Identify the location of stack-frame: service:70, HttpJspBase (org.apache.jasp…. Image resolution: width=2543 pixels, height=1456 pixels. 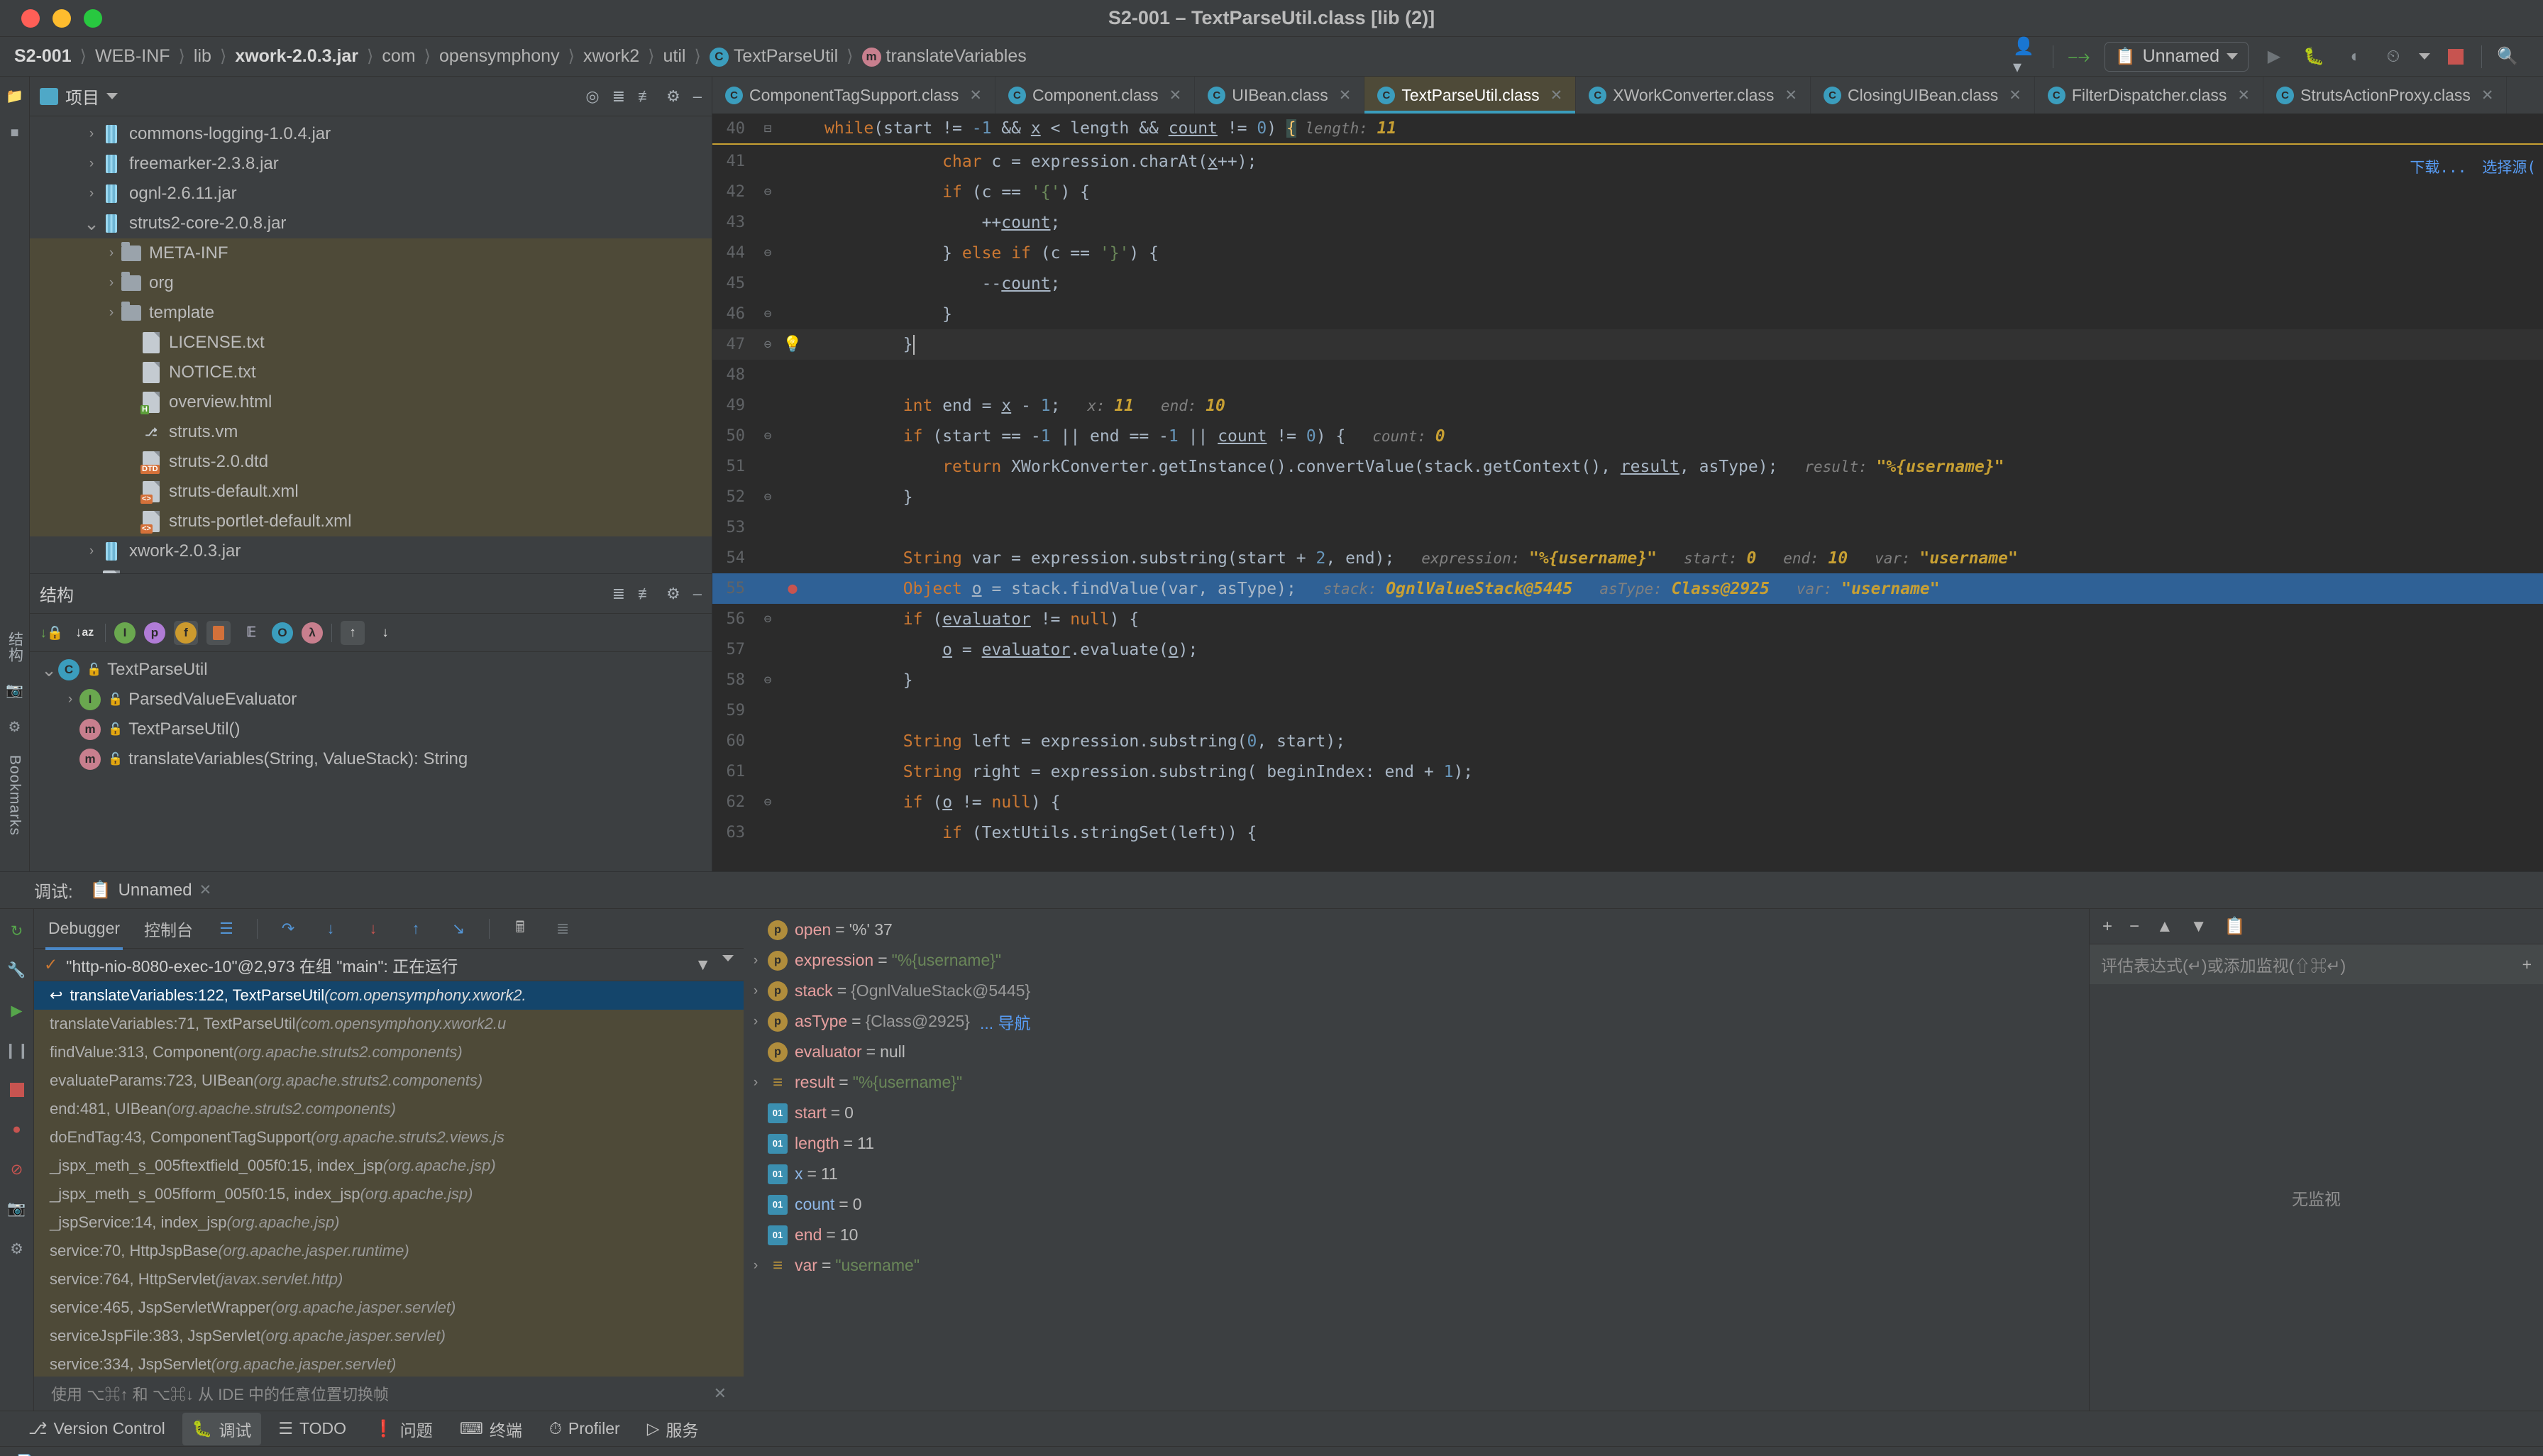
(389, 1251).